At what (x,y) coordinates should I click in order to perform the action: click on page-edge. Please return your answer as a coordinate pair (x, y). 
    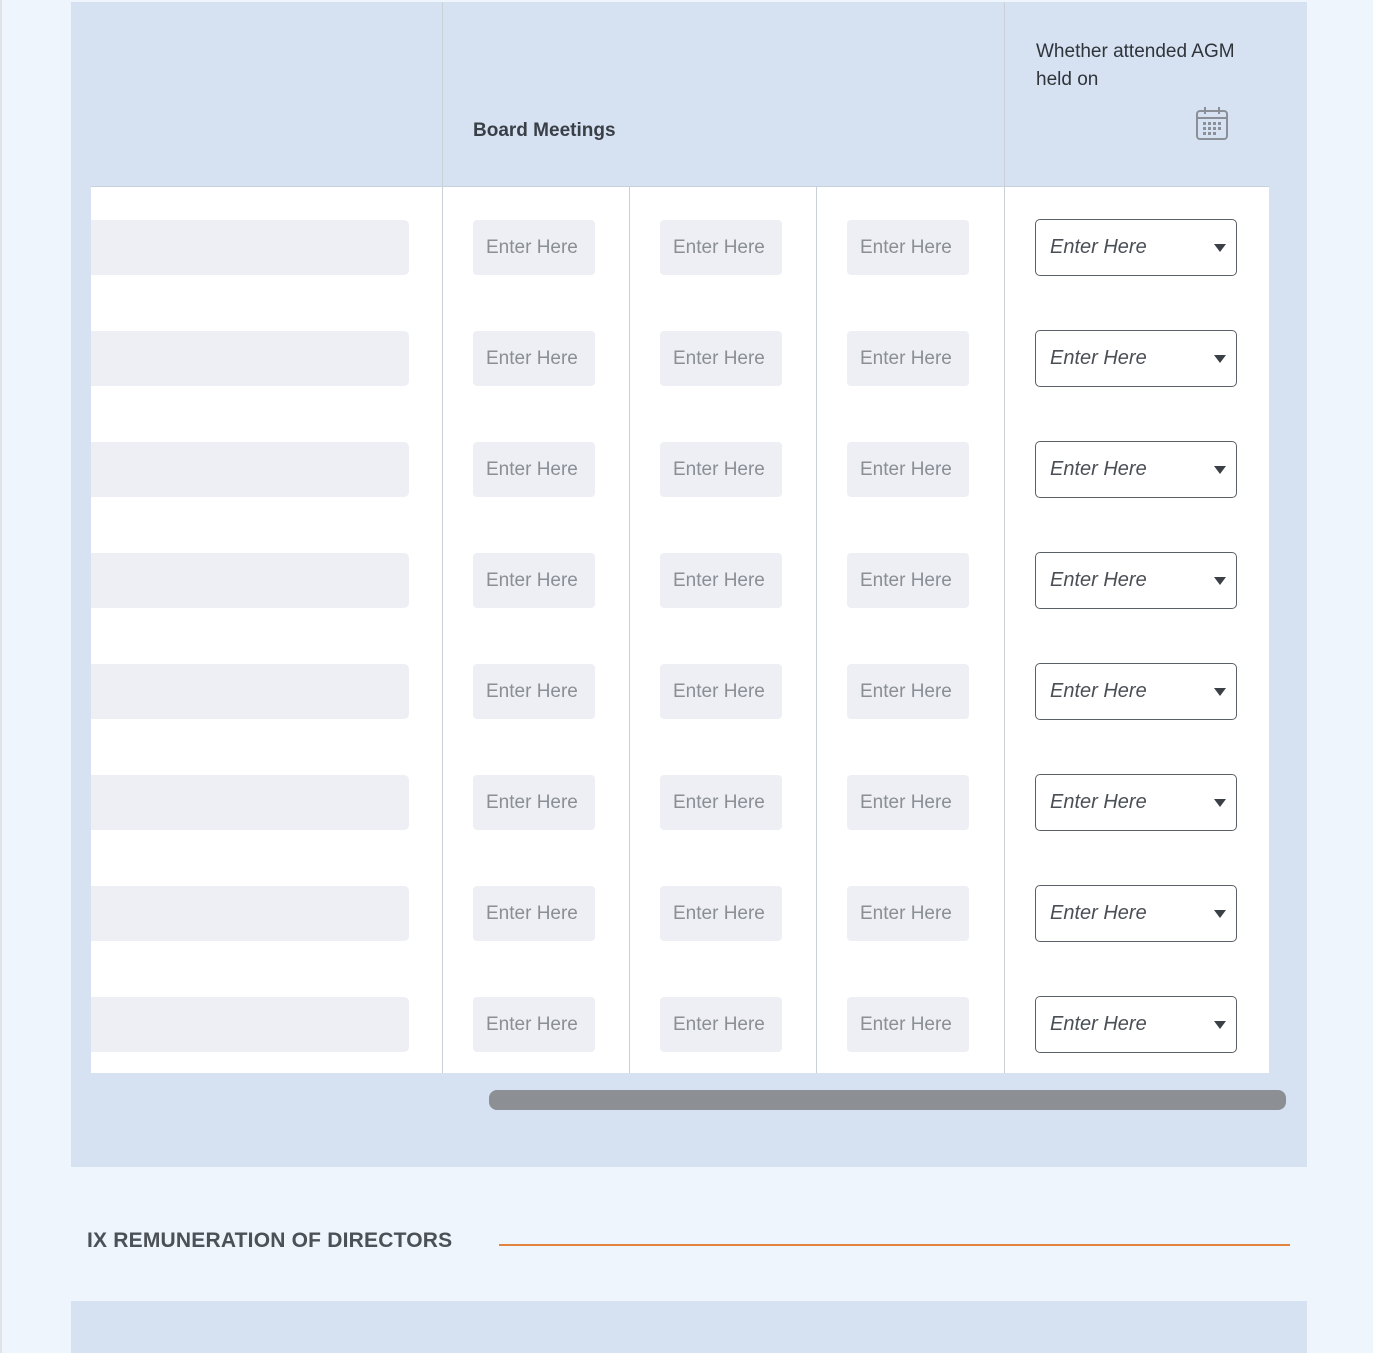
    Looking at the image, I should click on (1, 676).